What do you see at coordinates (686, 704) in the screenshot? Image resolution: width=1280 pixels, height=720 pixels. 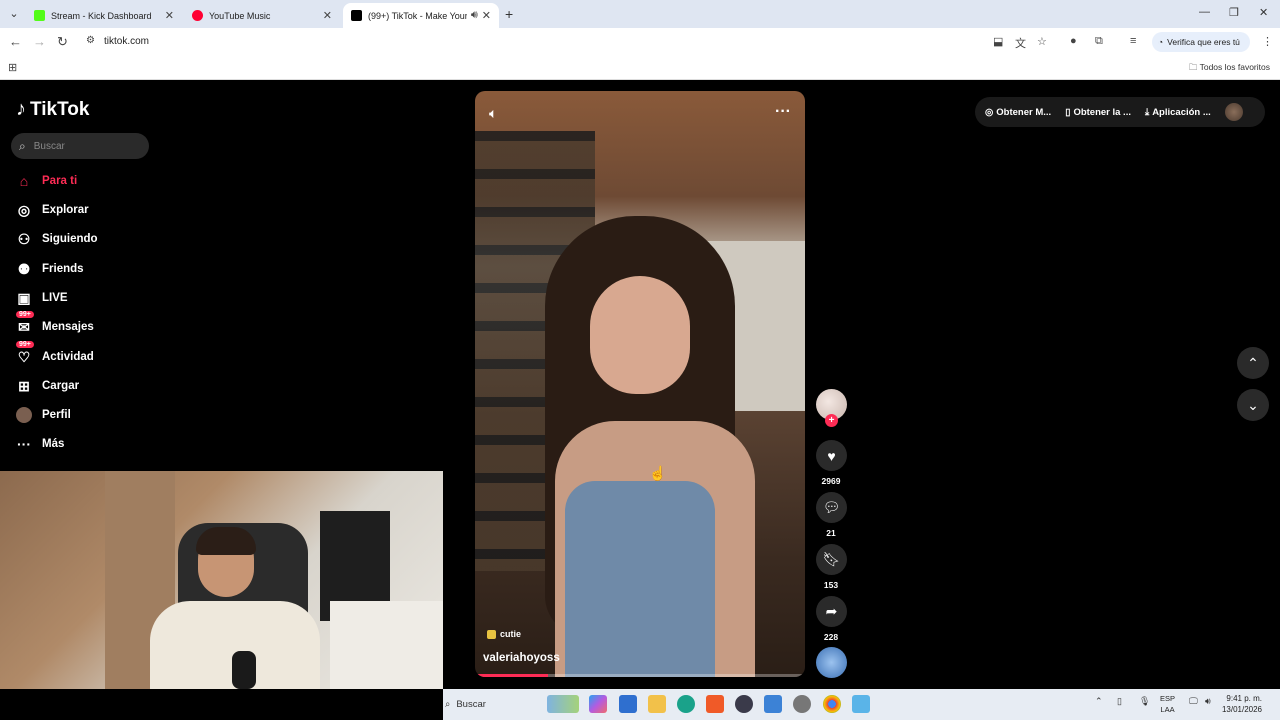 I see `edge-icon` at bounding box center [686, 704].